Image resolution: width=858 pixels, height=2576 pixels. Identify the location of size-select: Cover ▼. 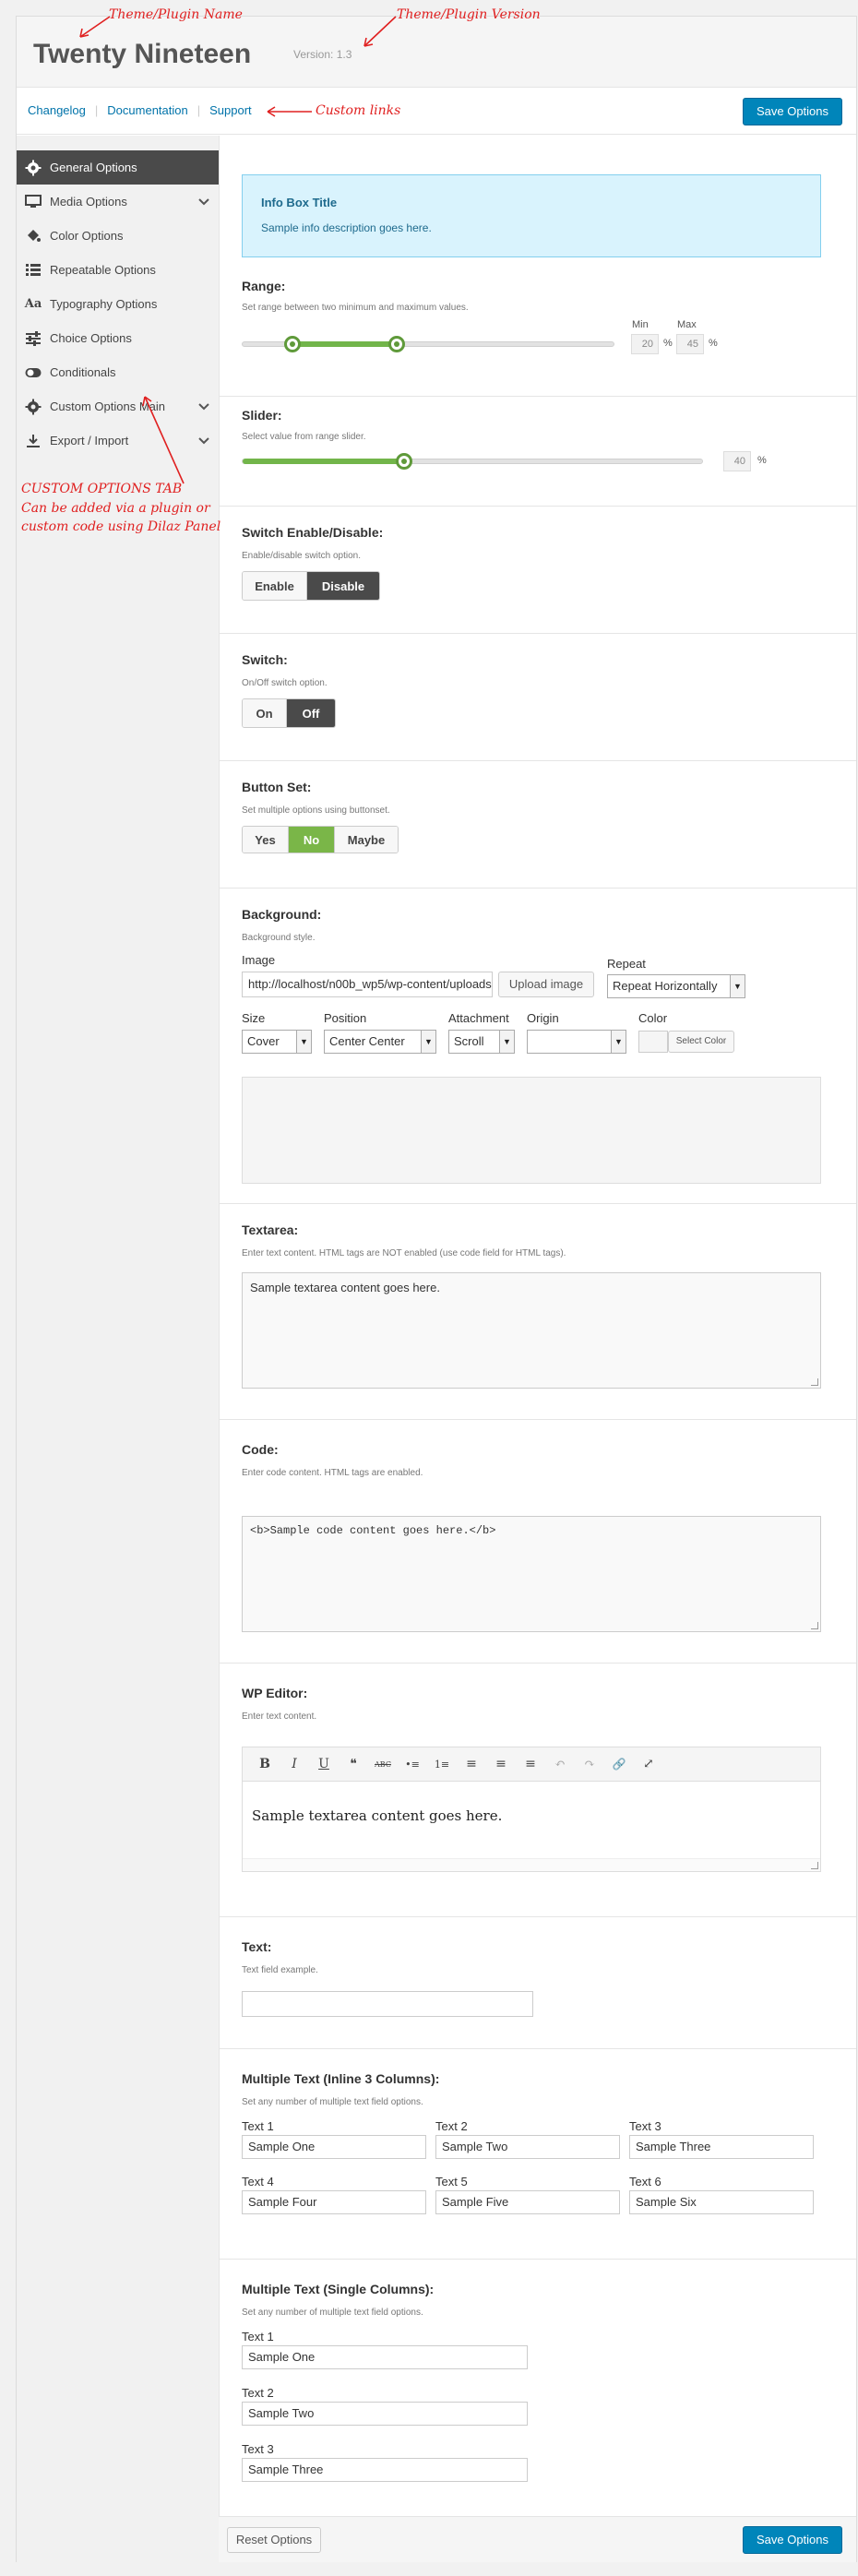
(277, 1042).